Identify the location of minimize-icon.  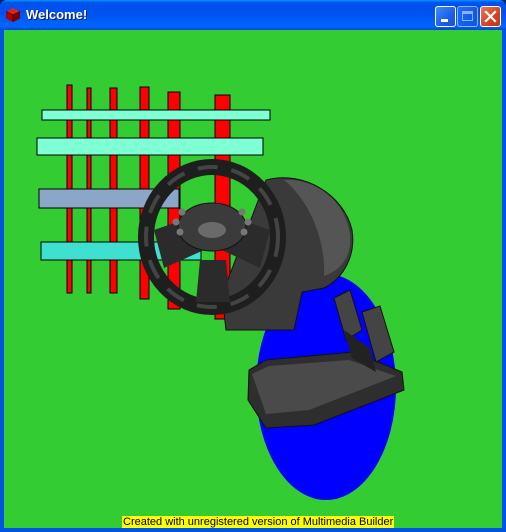
(444, 20).